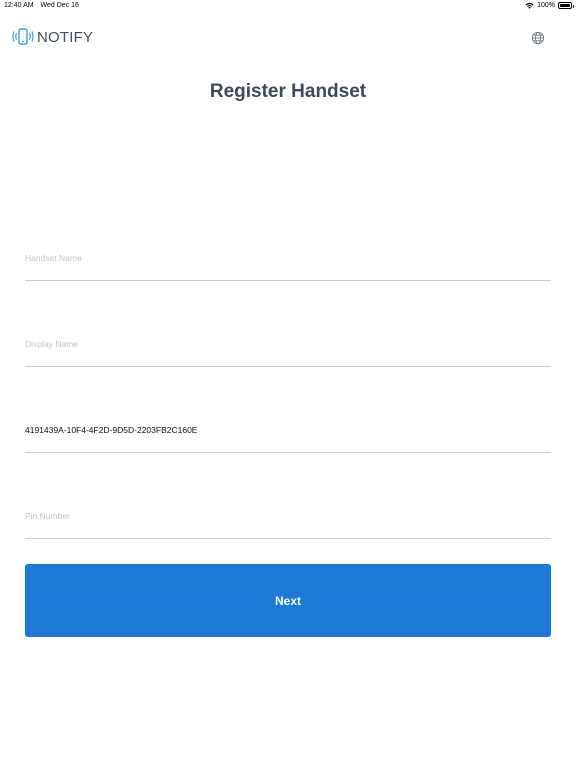  I want to click on handset-name-field, so click(288, 261).